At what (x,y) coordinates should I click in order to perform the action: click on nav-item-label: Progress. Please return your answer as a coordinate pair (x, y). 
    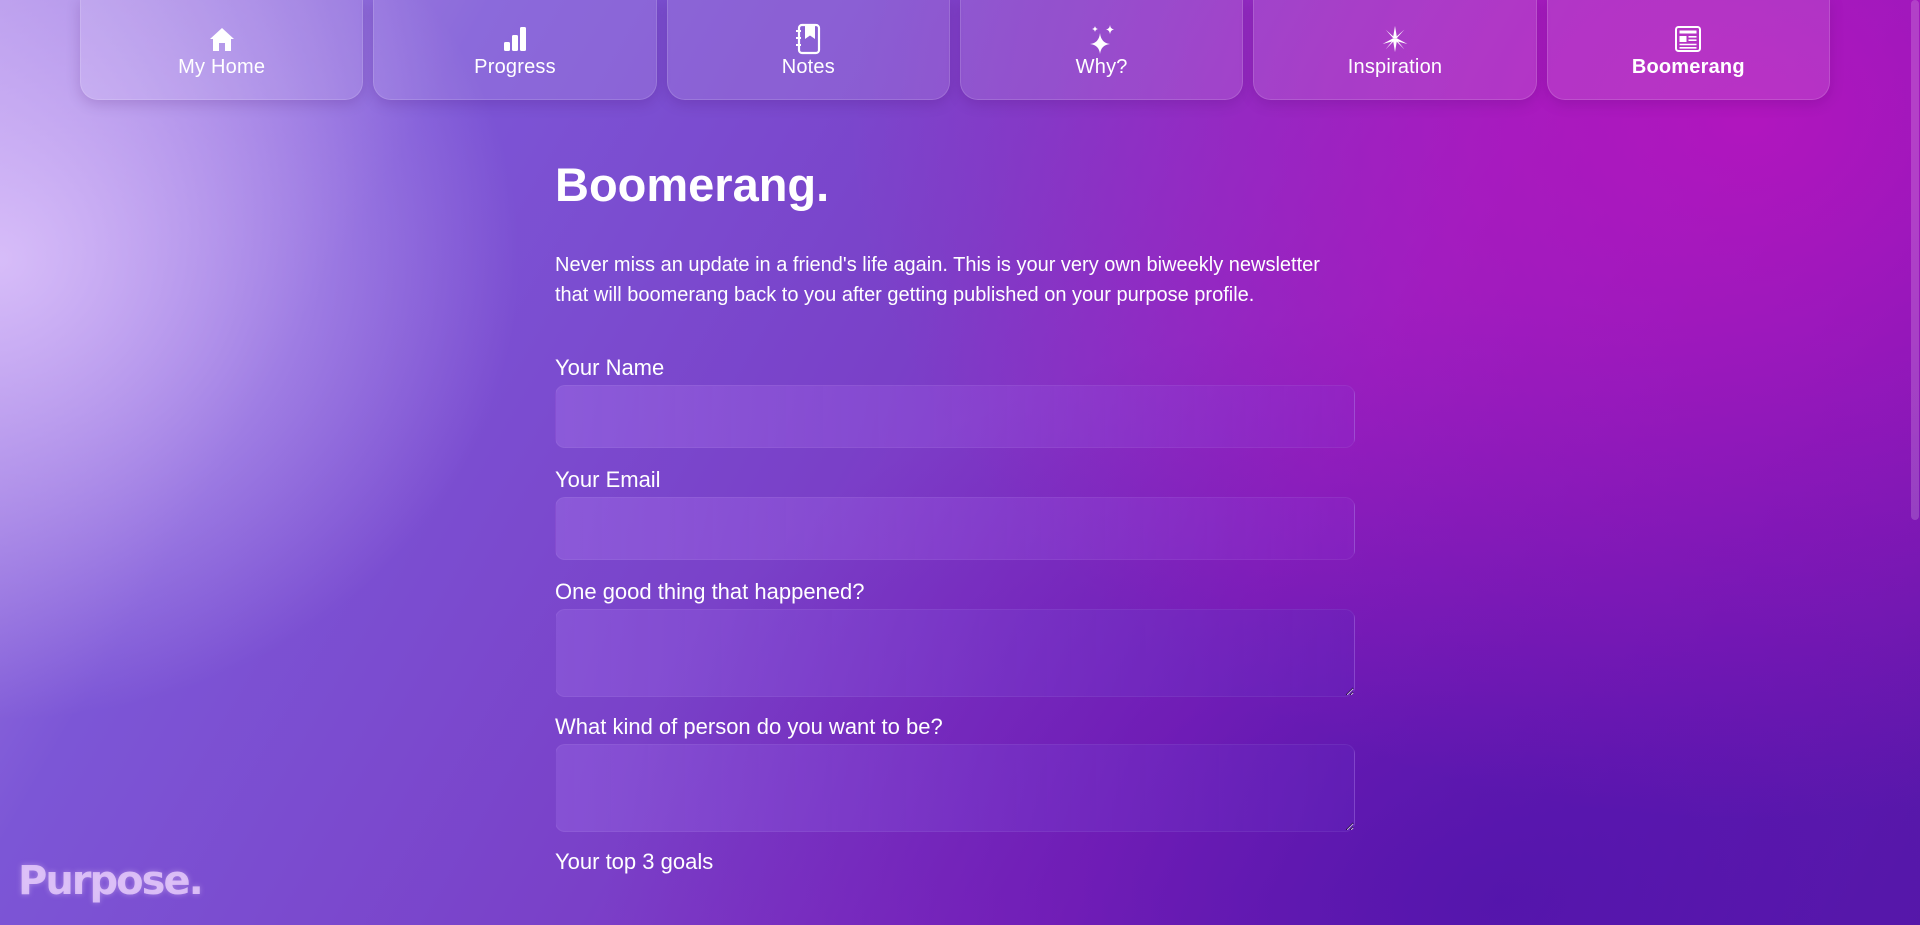
    Looking at the image, I should click on (515, 66).